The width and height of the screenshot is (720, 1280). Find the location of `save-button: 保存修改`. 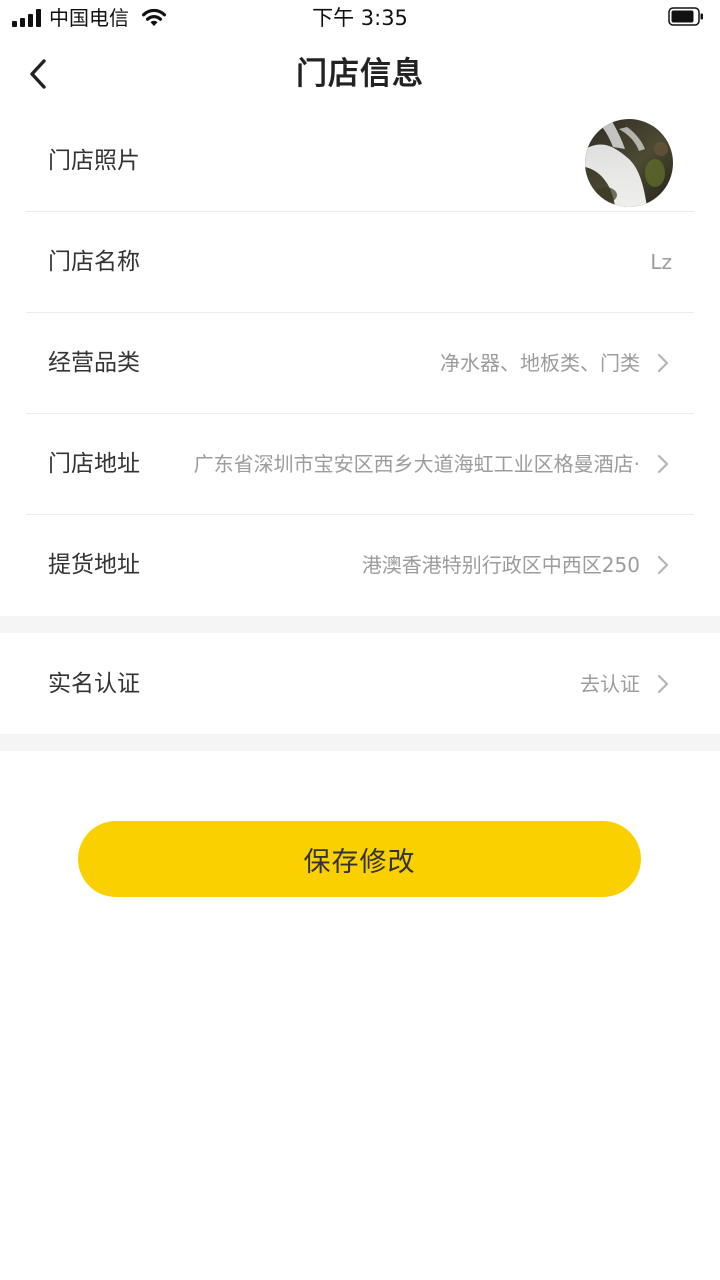

save-button: 保存修改 is located at coordinates (359, 859).